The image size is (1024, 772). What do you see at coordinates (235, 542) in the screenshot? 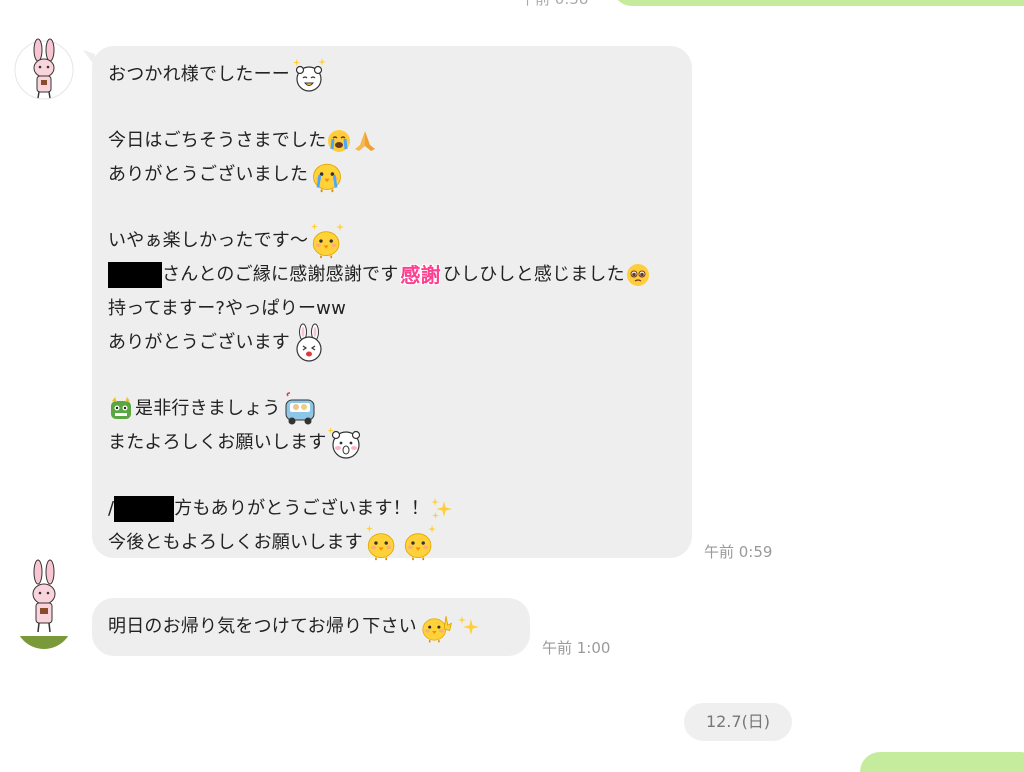
I see `message-text: 今後ともよろしくお願いします` at bounding box center [235, 542].